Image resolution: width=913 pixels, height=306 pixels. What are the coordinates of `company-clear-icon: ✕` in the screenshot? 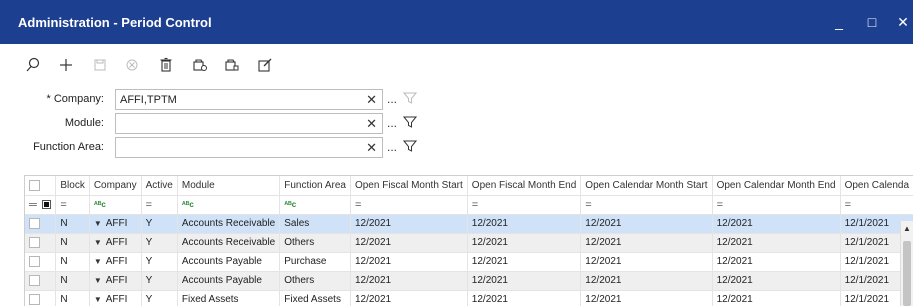 It's located at (371, 100).